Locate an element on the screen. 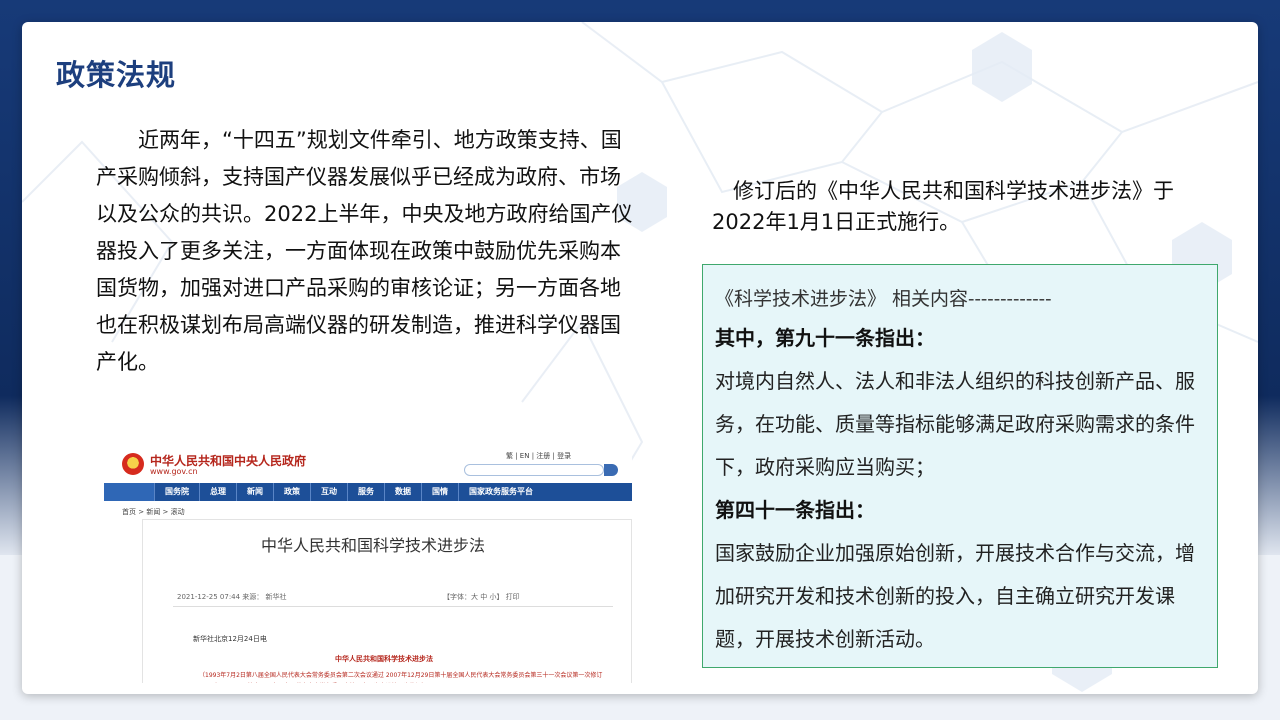 This screenshot has height=720, width=1280. gov-nav-home-icon is located at coordinates (129, 492).